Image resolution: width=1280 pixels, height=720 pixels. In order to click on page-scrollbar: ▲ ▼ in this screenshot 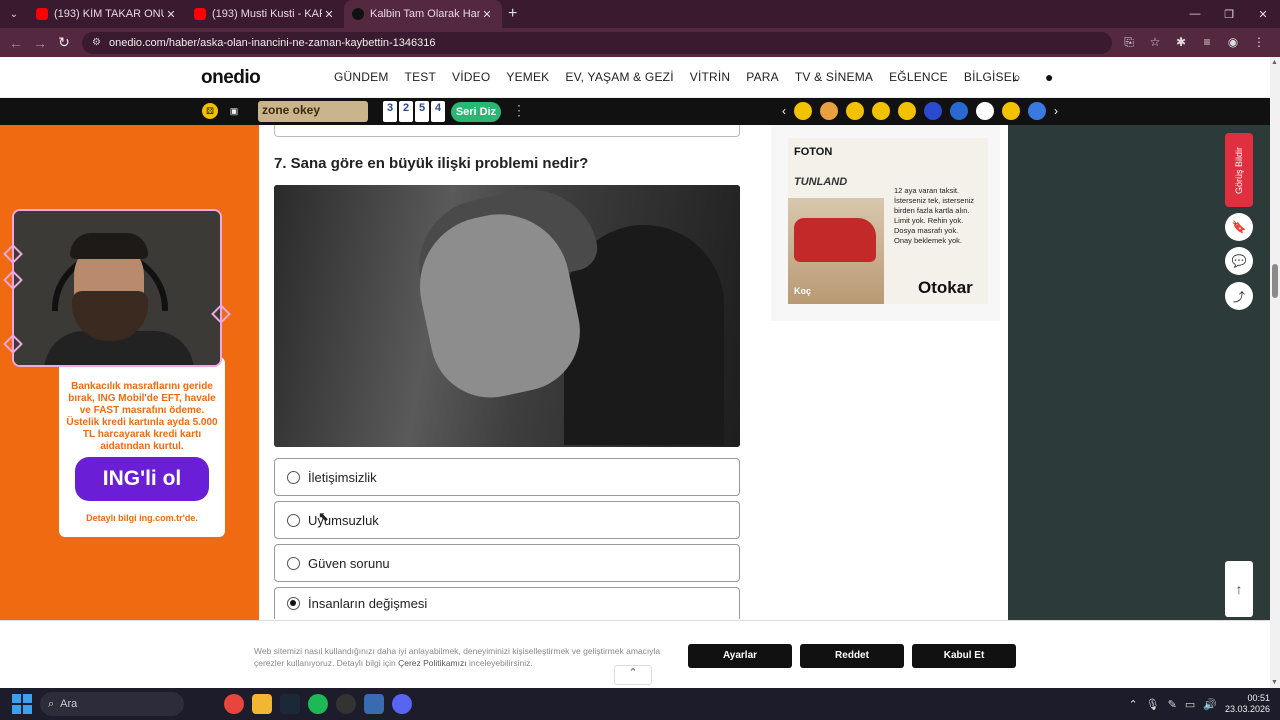, I will do `click(1275, 372)`.